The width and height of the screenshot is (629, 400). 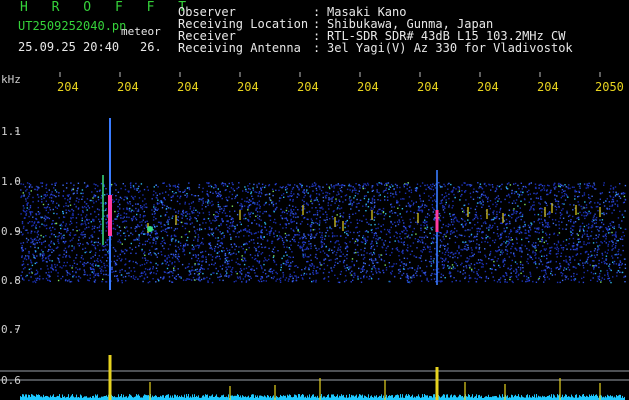 I want to click on app-title: H R O F F T, so click(x=107, y=7).